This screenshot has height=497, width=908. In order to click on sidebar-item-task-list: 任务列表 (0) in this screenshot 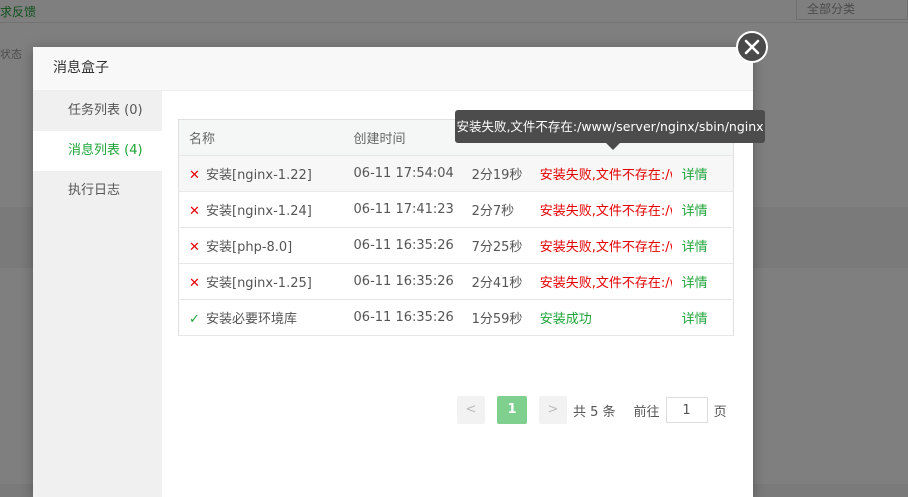, I will do `click(97, 111)`.